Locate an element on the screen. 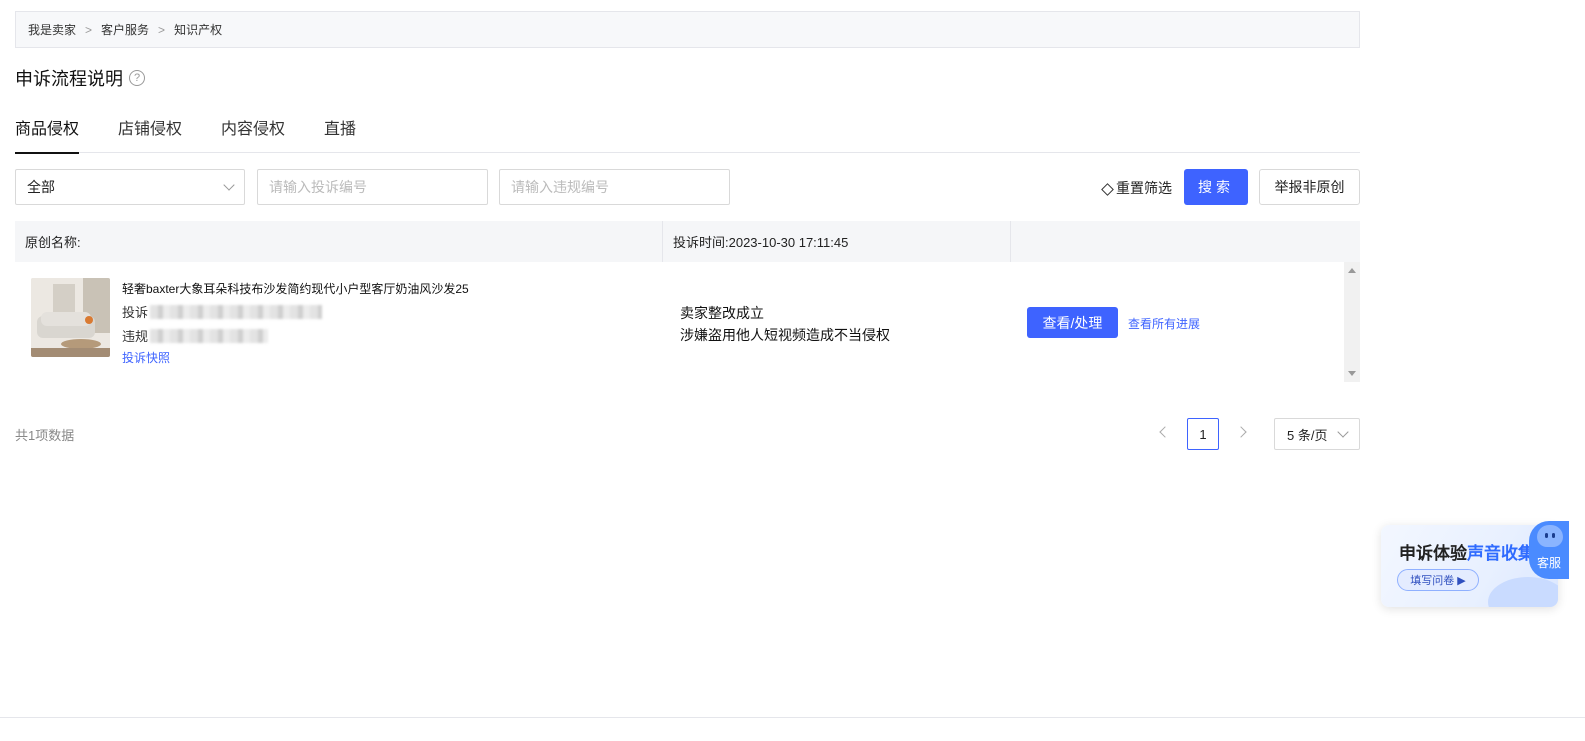 Image resolution: width=1585 pixels, height=741 pixels. page-size-value: 5 条/页 is located at coordinates (1307, 435).